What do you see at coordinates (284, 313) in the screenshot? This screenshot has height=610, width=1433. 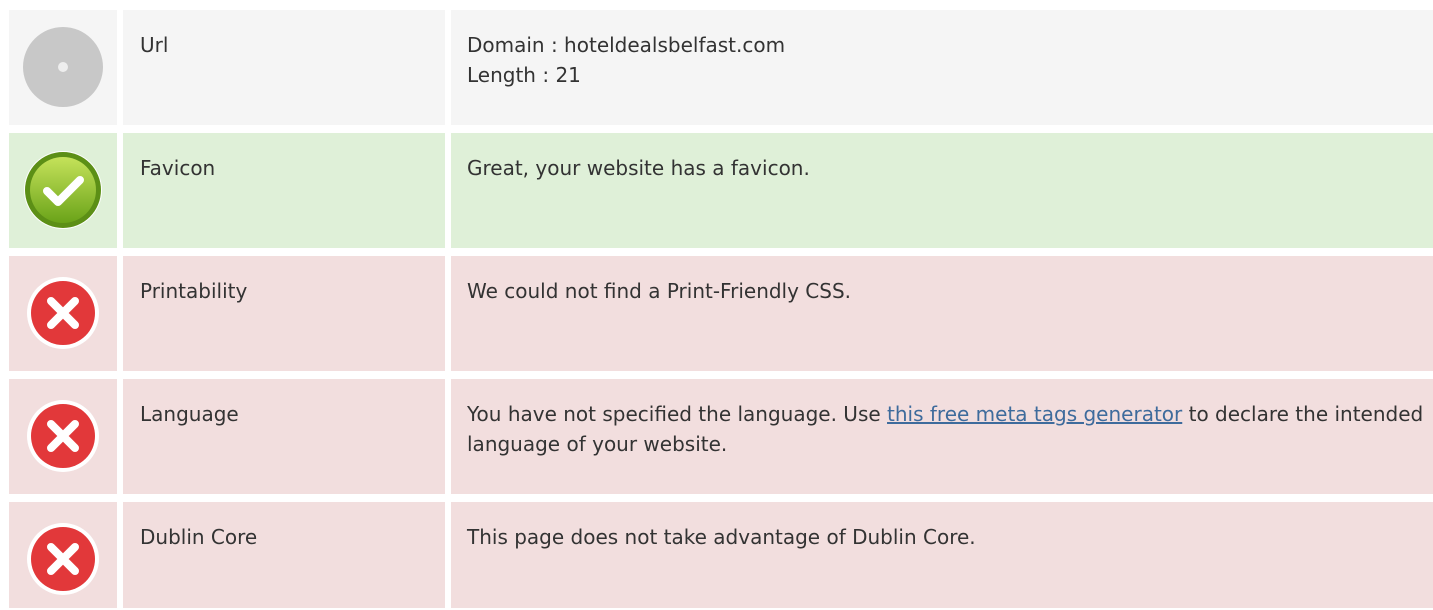 I see `row-label: Printability` at bounding box center [284, 313].